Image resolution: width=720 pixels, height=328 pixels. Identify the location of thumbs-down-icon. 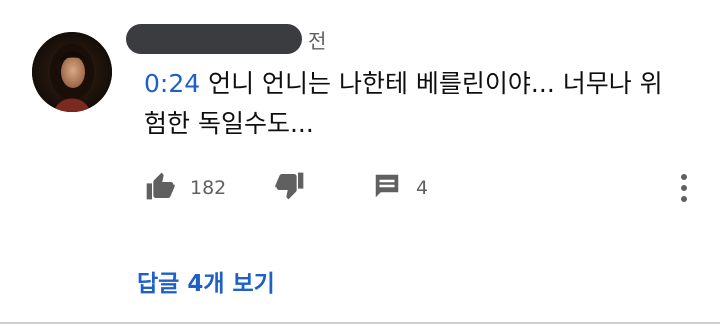
(290, 188).